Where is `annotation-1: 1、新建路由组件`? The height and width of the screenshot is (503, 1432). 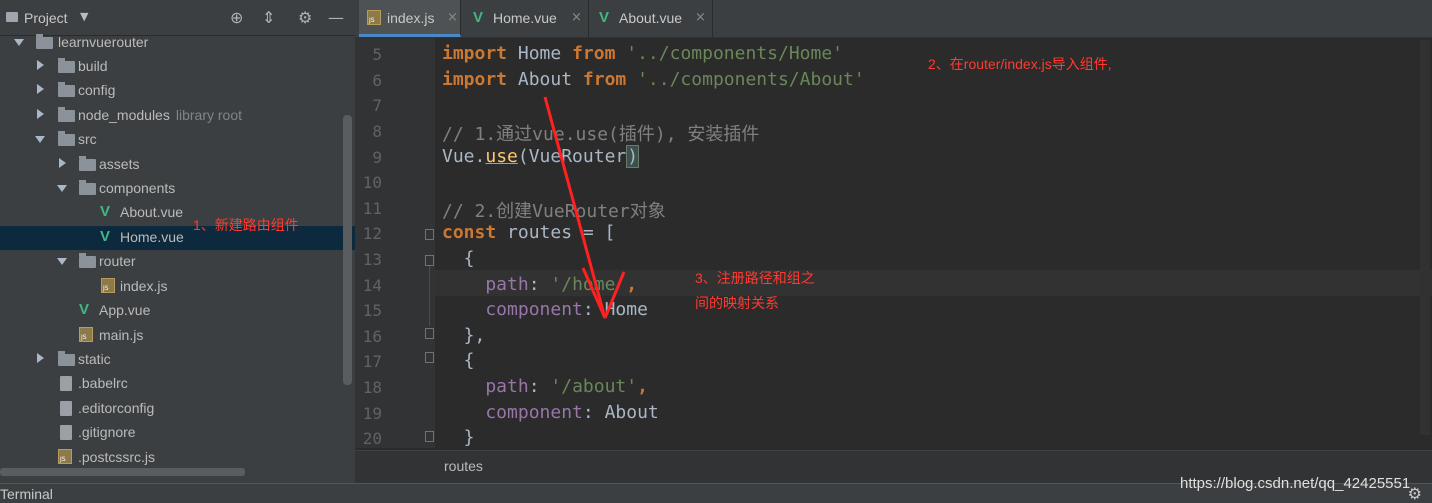 annotation-1: 1、新建路由组件 is located at coordinates (246, 225).